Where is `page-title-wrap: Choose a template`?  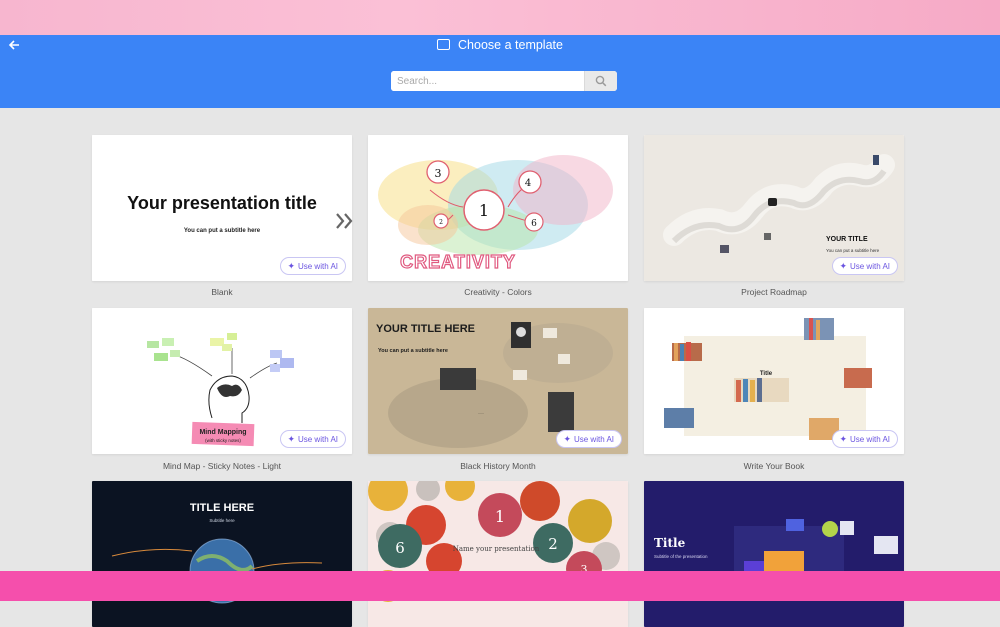 page-title-wrap: Choose a template is located at coordinates (500, 45).